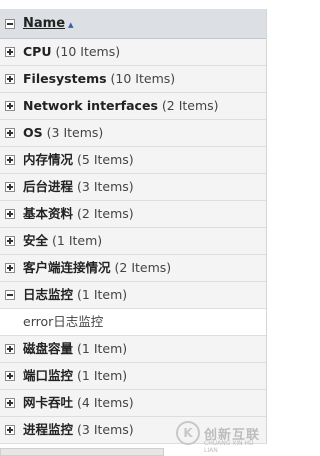 The width and height of the screenshot is (320, 456). I want to click on tree-row-os: OS (3 Items), so click(133, 133).